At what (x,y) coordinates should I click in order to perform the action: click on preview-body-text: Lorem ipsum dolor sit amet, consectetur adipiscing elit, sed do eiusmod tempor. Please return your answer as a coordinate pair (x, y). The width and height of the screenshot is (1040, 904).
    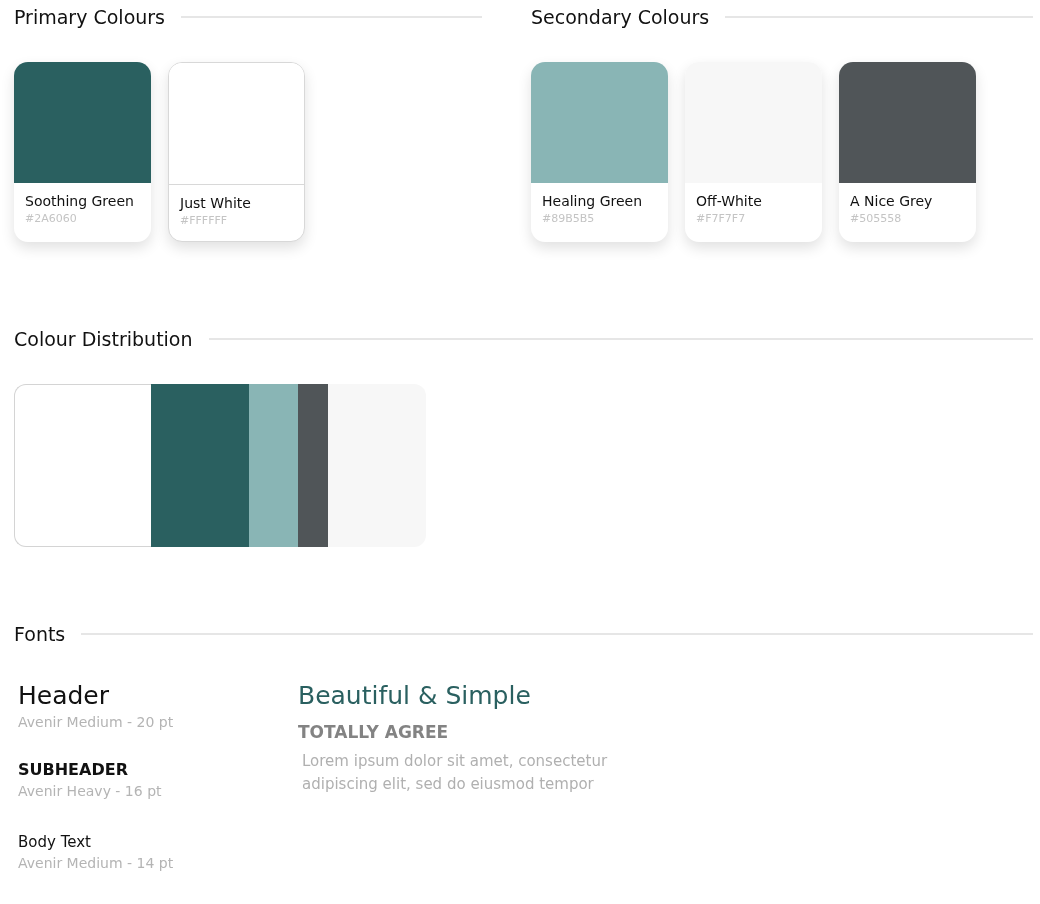
    Looking at the image, I should click on (455, 773).